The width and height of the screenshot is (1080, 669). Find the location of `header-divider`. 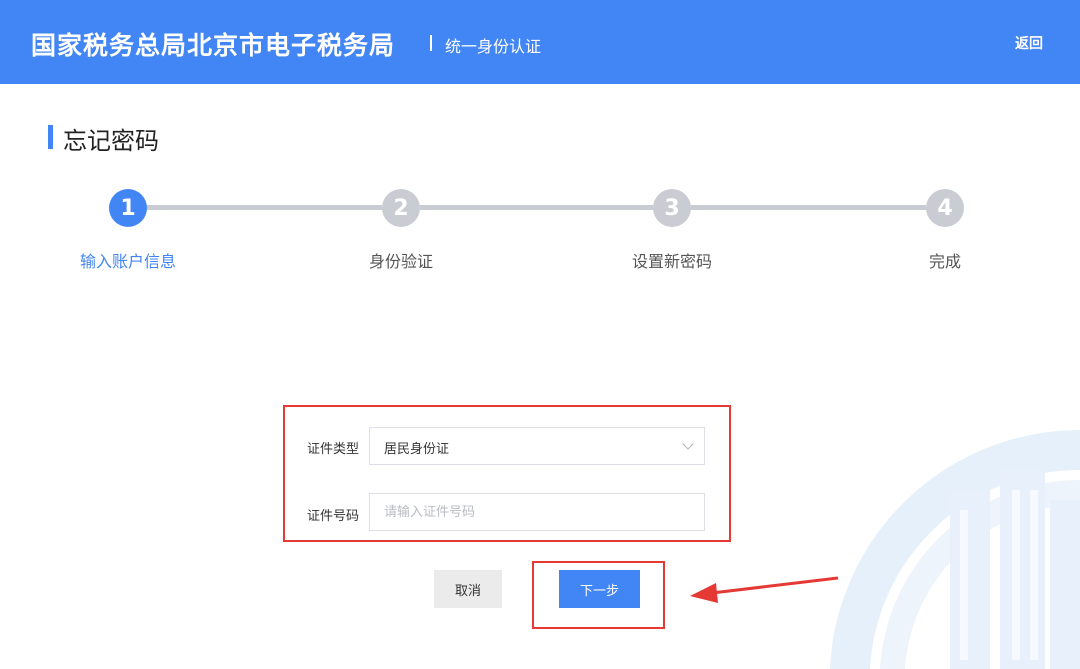

header-divider is located at coordinates (431, 43).